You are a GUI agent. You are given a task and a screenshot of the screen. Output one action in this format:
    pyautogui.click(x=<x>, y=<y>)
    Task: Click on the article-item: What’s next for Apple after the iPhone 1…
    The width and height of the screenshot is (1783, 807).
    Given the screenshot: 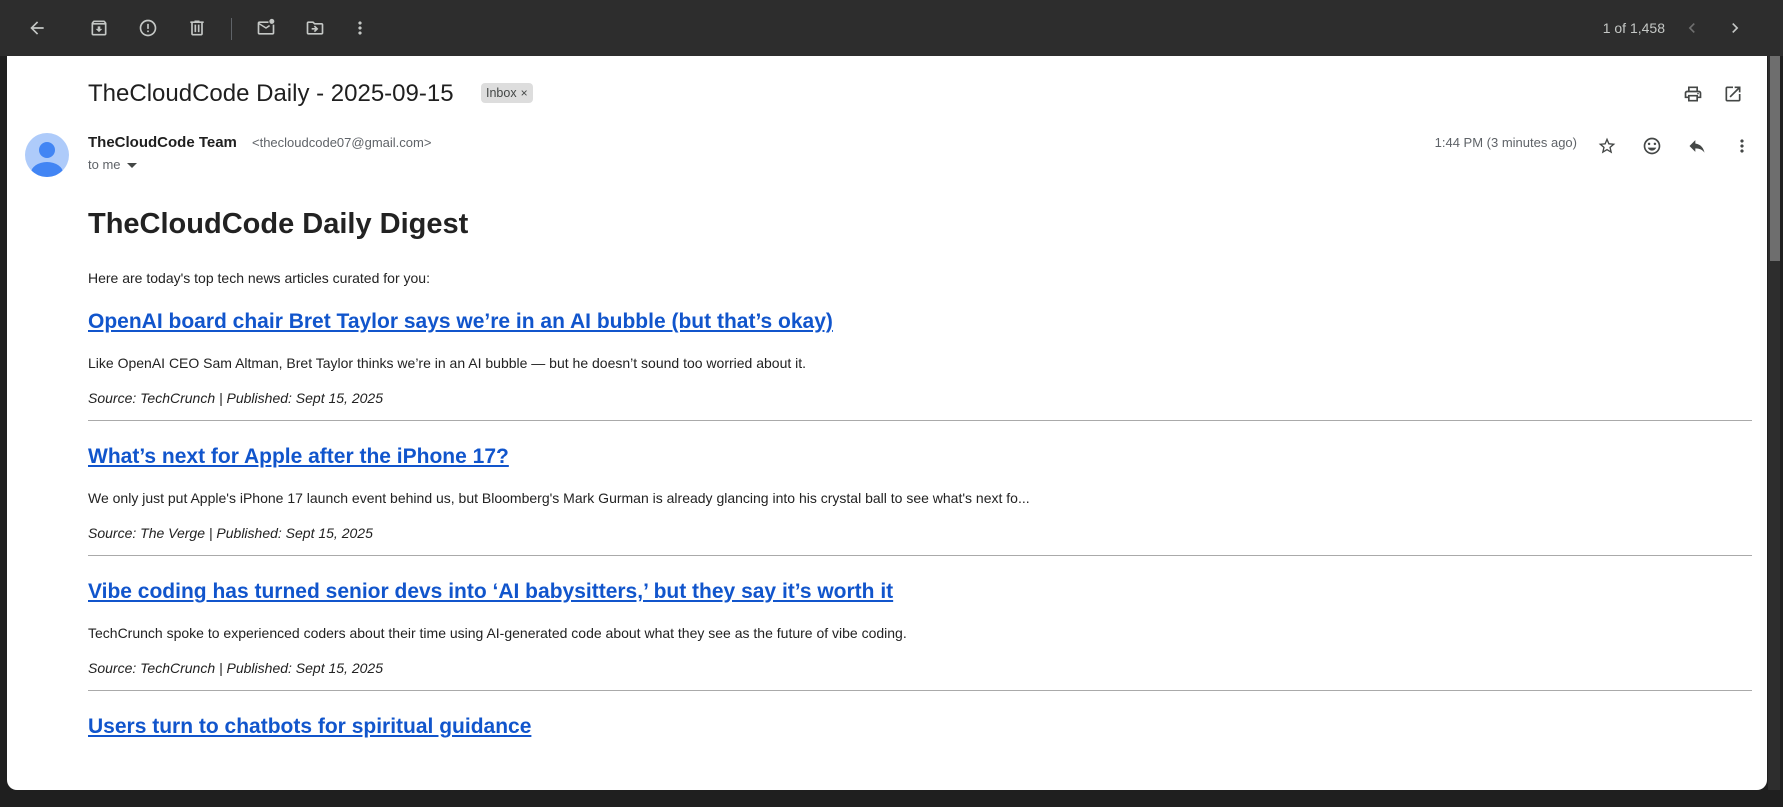 What is the action you would take?
    pyautogui.click(x=920, y=500)
    